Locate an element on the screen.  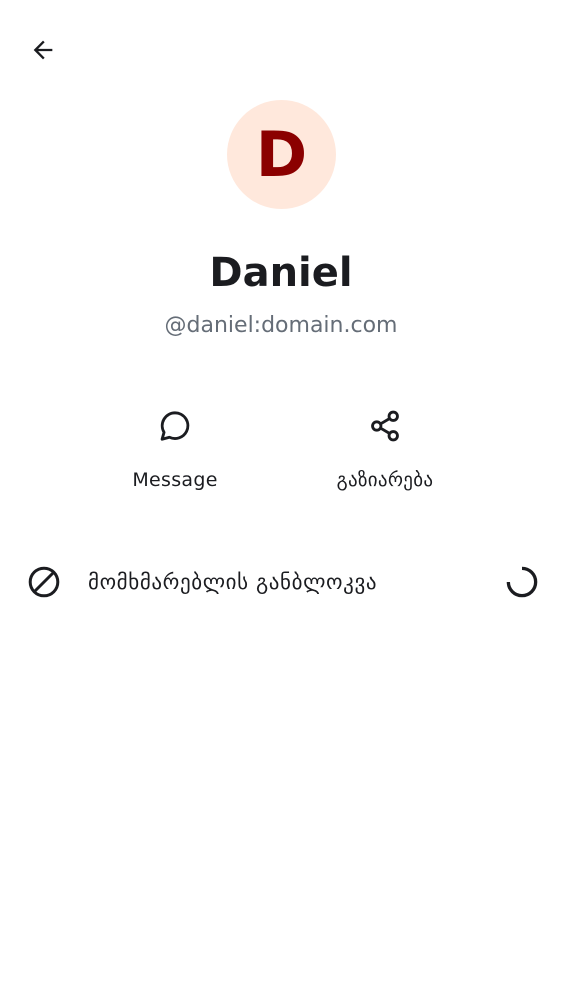
chat-bubble-icon is located at coordinates (175, 426).